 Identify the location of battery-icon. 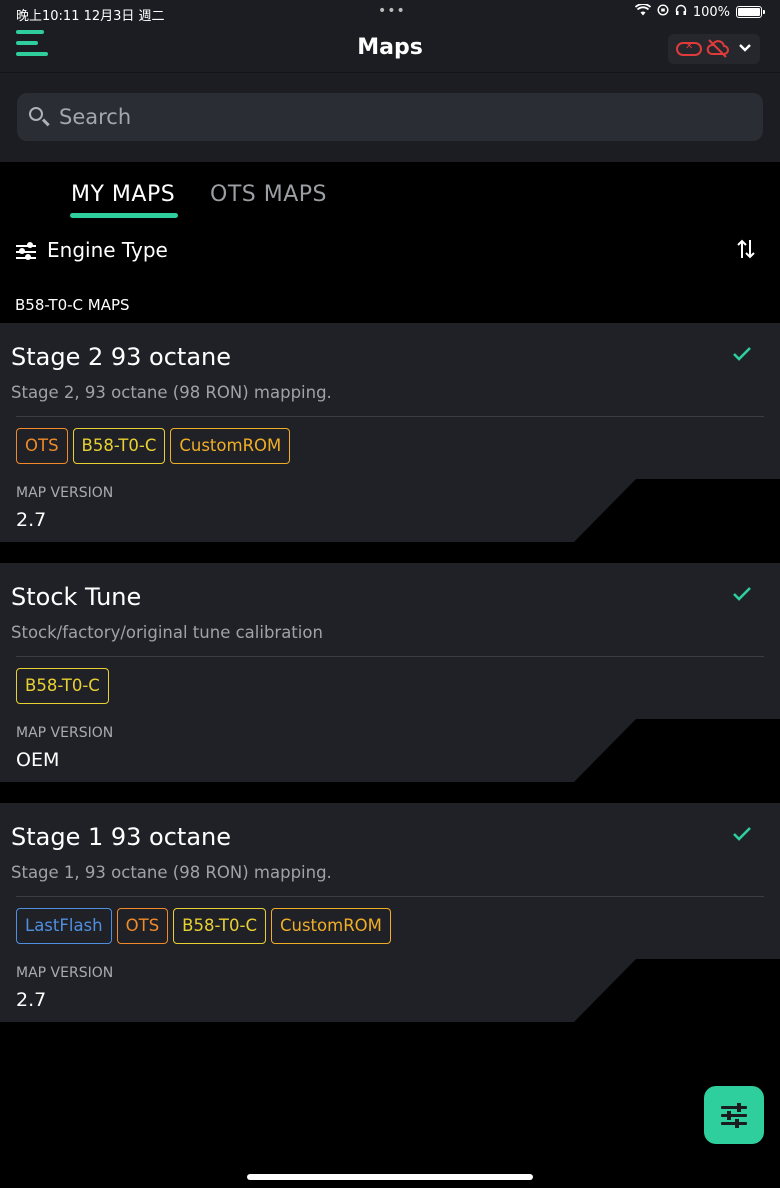
(750, 12).